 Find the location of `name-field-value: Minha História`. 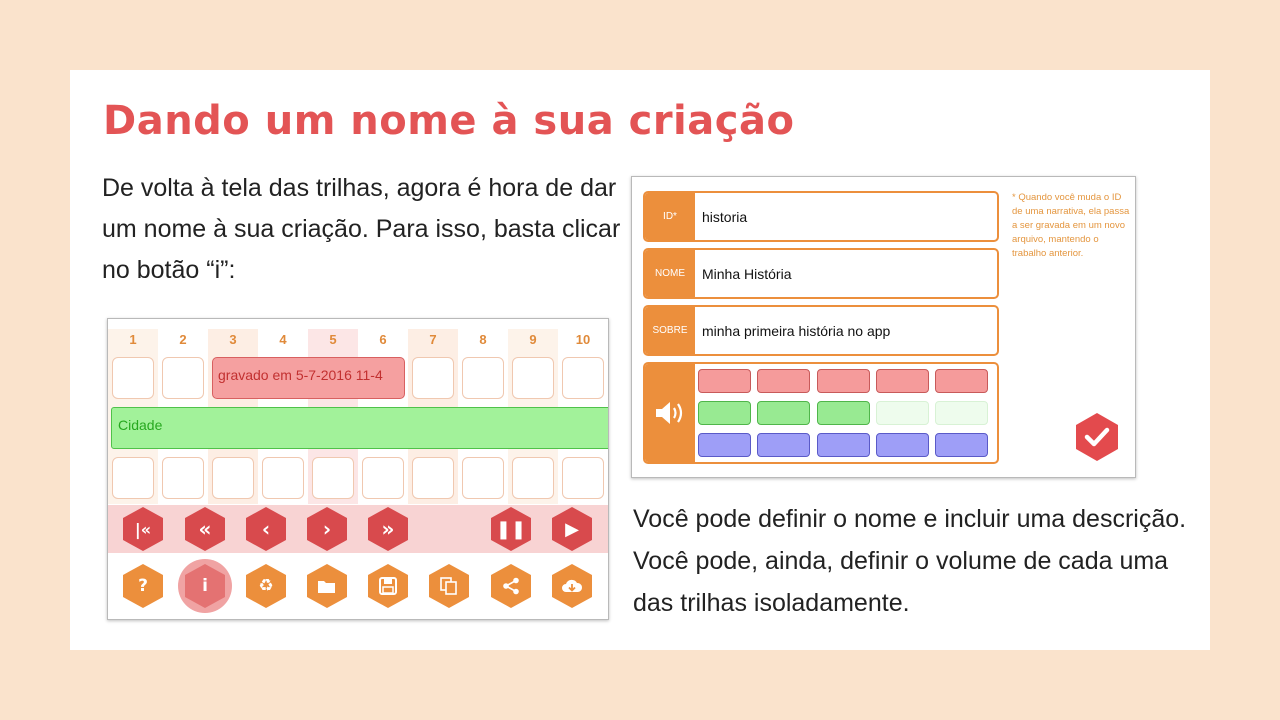

name-field-value: Minha História is located at coordinates (746, 273).